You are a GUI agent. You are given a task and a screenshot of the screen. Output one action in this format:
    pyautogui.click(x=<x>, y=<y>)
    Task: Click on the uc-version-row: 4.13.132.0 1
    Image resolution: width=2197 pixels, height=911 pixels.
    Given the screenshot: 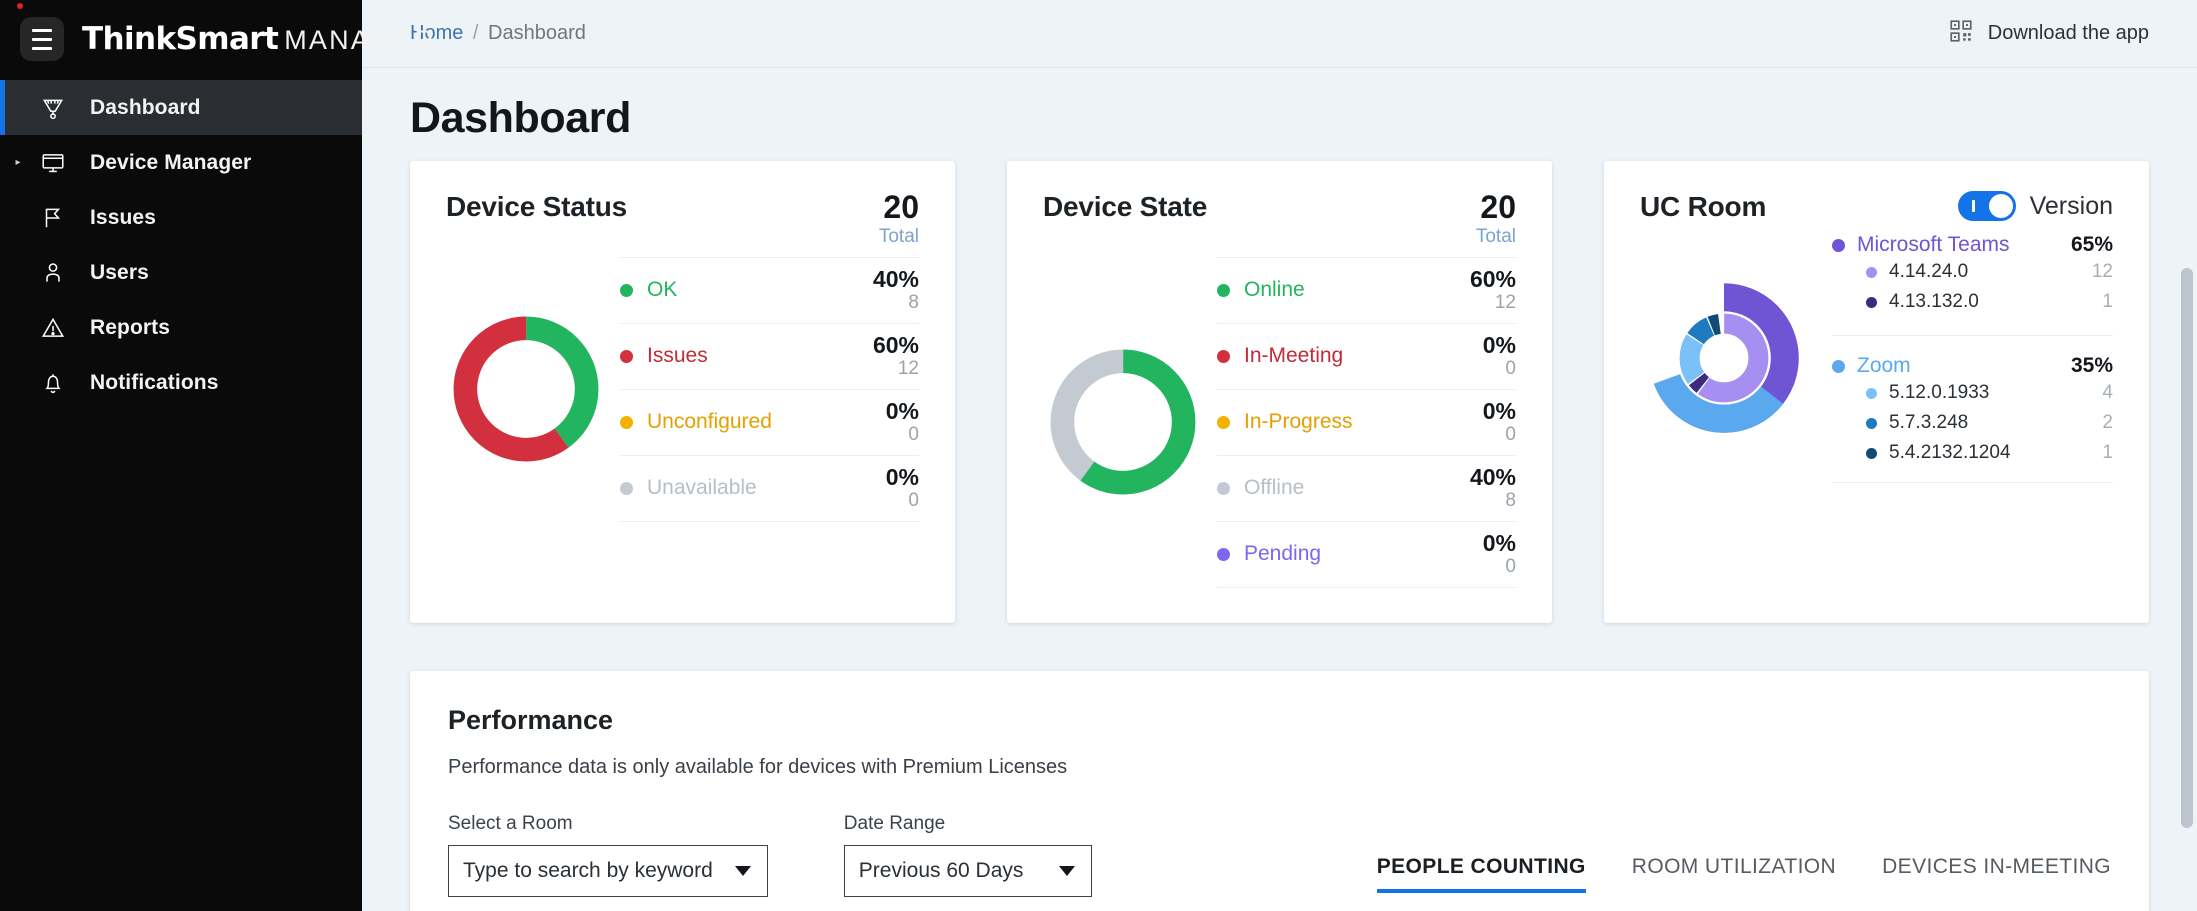 What is the action you would take?
    pyautogui.click(x=1972, y=302)
    